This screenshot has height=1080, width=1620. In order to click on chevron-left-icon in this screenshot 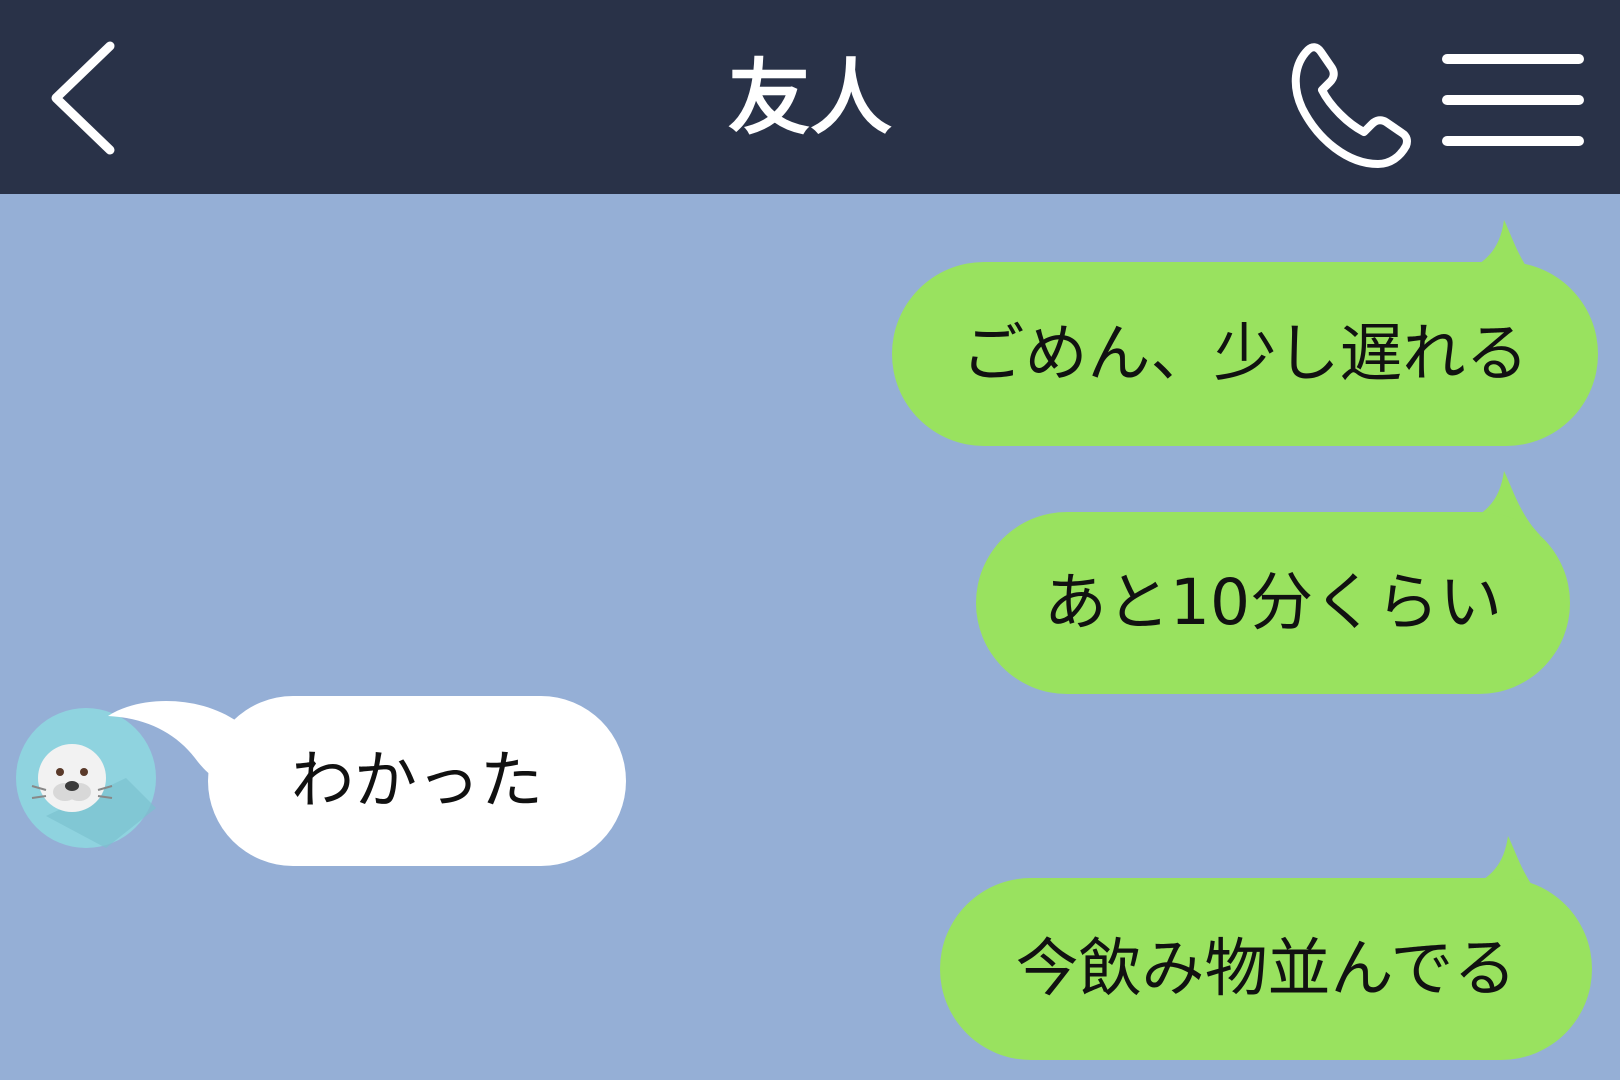, I will do `click(83, 98)`.